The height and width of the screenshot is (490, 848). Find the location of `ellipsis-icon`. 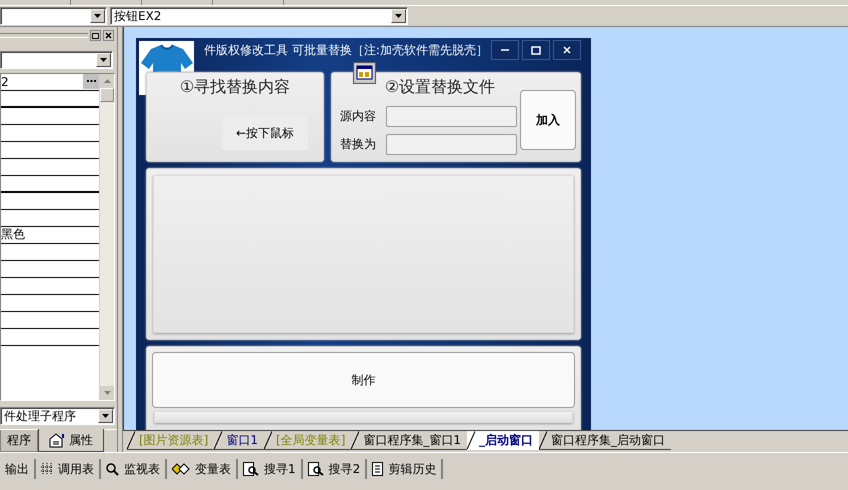

ellipsis-icon is located at coordinates (91, 82).